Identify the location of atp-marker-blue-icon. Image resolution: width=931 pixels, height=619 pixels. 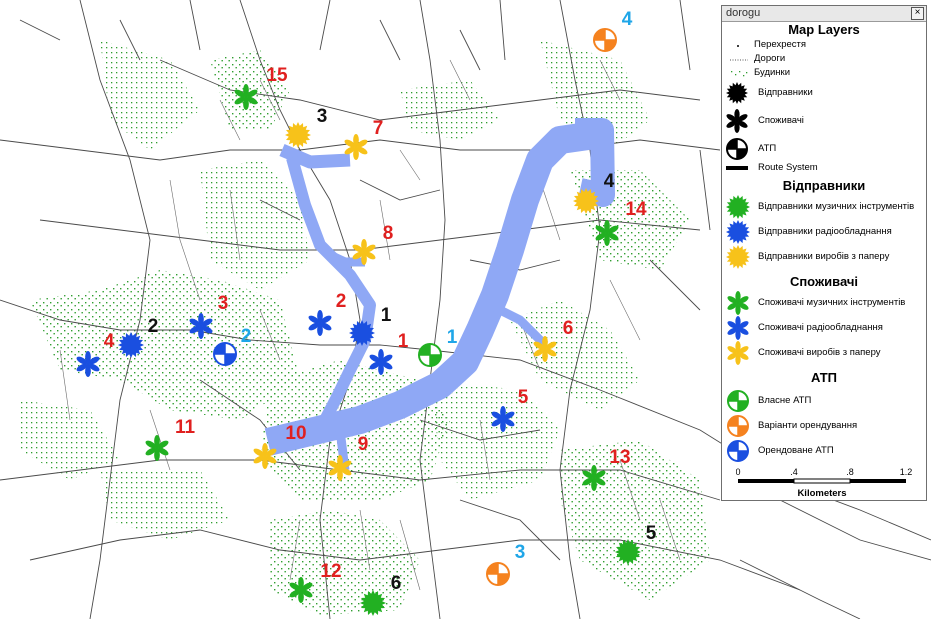
(225, 354).